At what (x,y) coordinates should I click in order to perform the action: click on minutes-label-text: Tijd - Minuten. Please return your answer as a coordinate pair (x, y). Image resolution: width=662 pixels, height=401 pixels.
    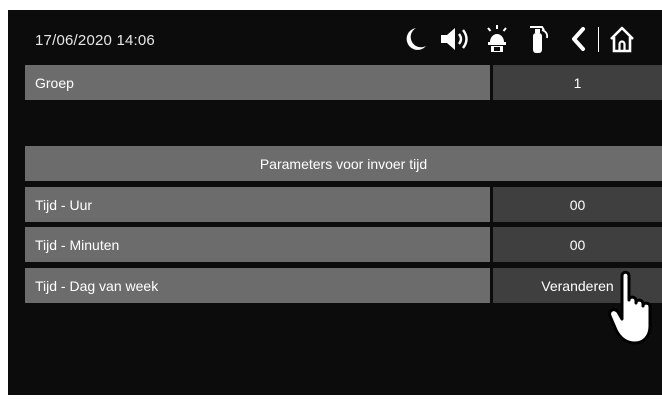
    Looking at the image, I should click on (77, 244).